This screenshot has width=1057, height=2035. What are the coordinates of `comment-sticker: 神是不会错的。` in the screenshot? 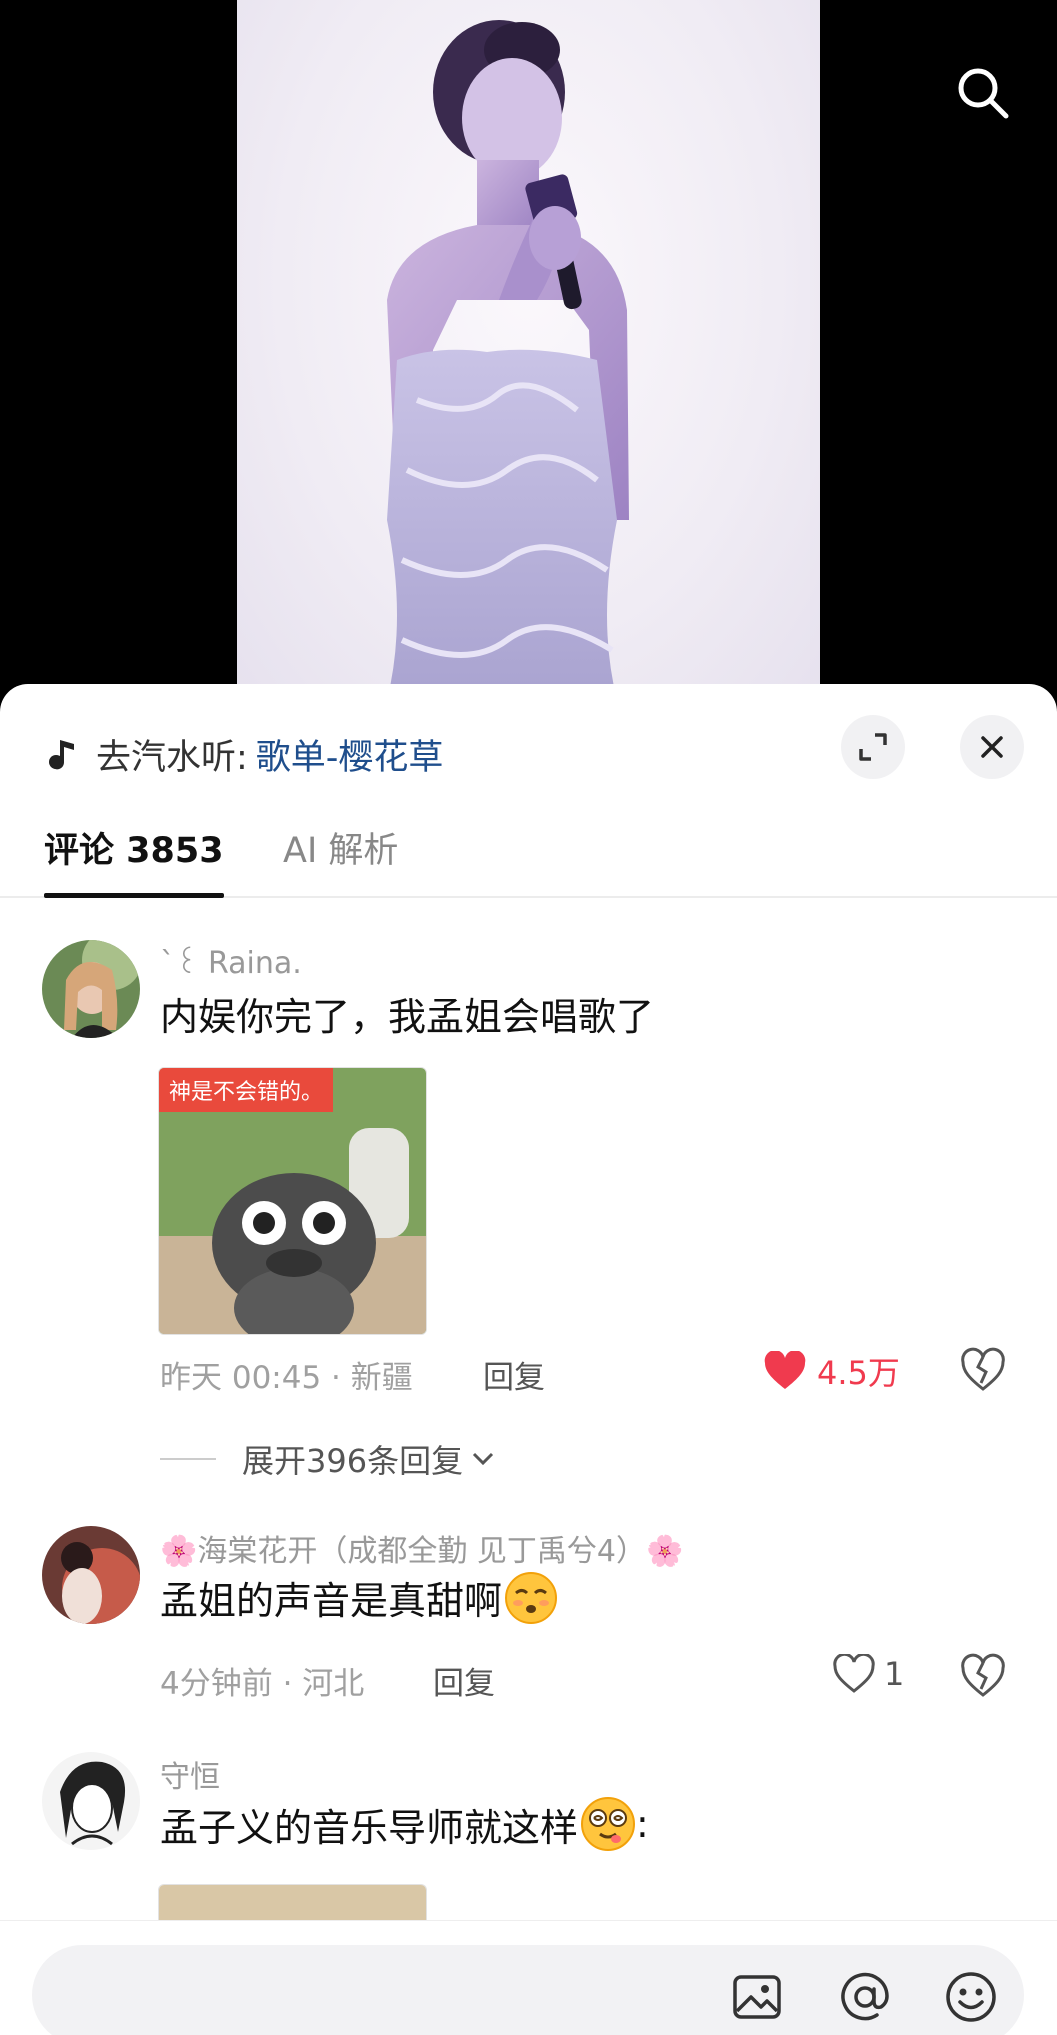 It's located at (292, 1201).